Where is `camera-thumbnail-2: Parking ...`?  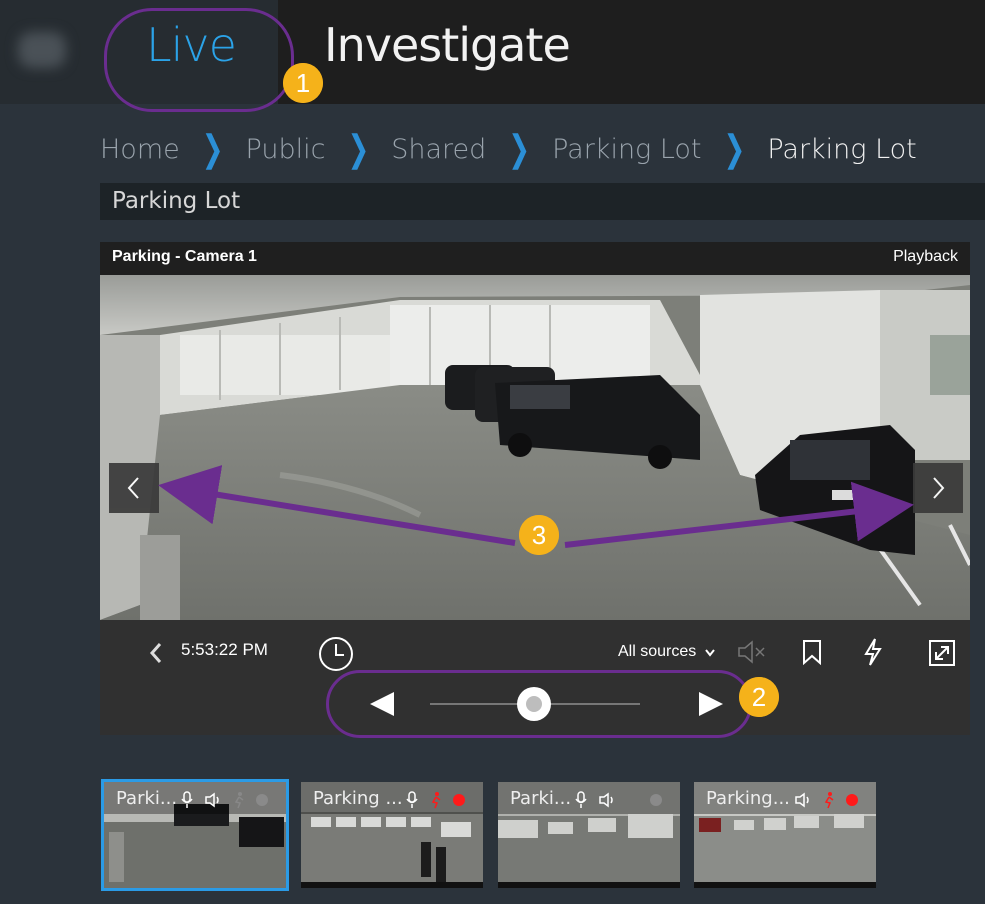
camera-thumbnail-2: Parking ... is located at coordinates (392, 835).